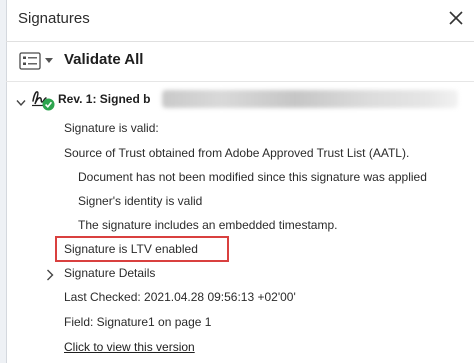 This screenshot has width=474, height=363. Describe the element at coordinates (138, 322) in the screenshot. I see `signature-field: Field: Signature1 on page 1` at that location.